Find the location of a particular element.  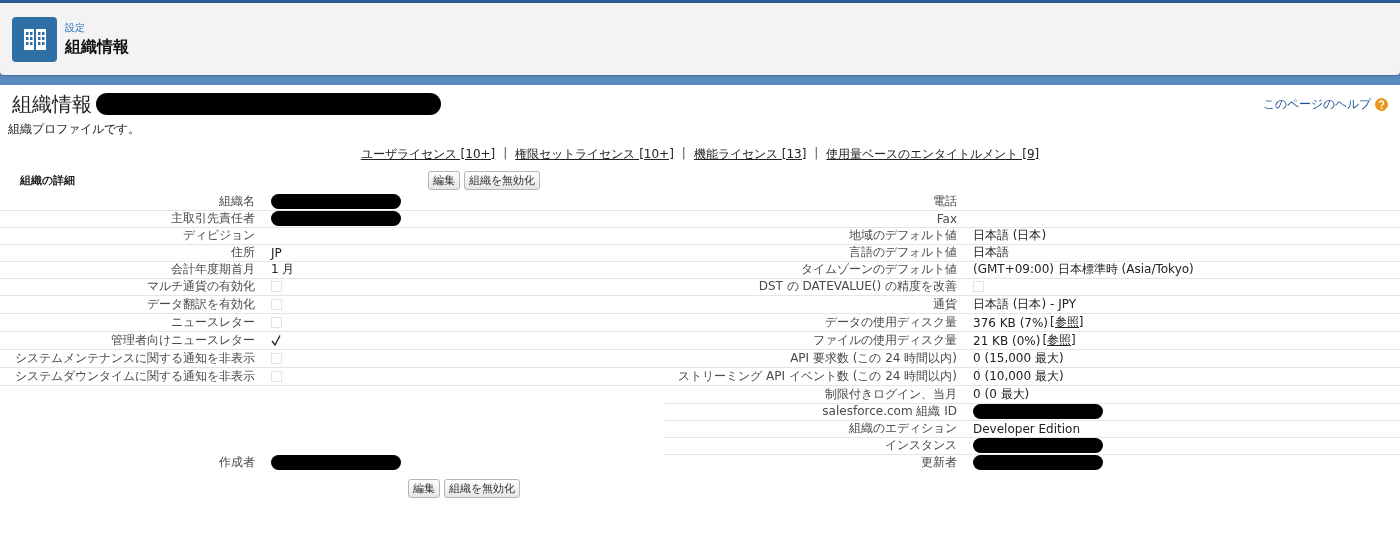

field-label: 管理者向けニュースレター is located at coordinates (183, 340).